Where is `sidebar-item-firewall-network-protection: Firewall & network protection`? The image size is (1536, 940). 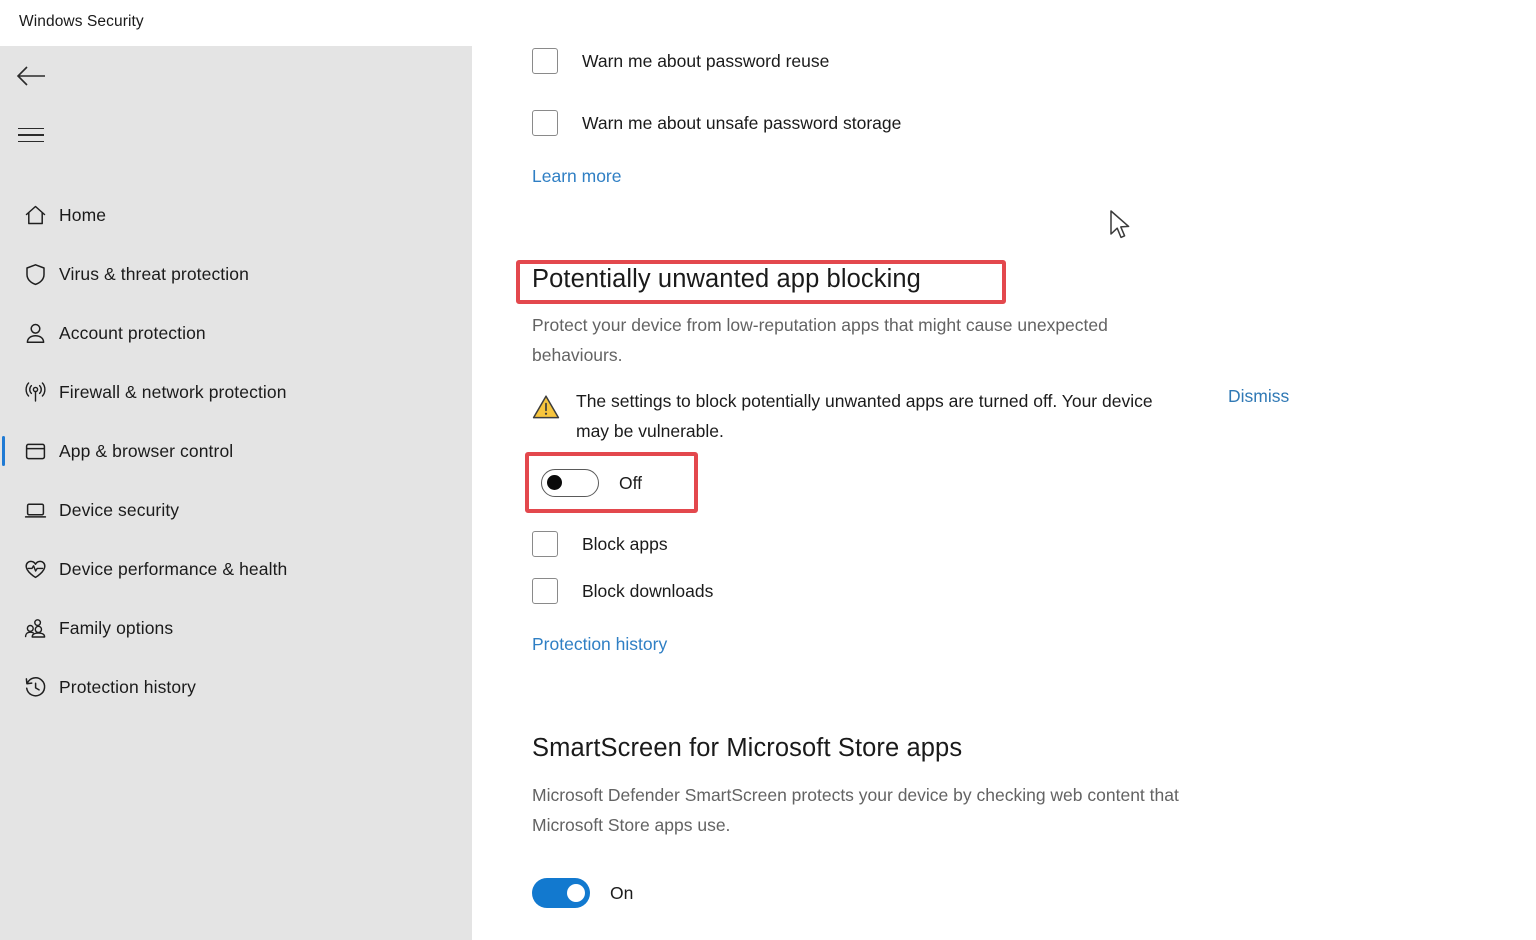
sidebar-item-firewall-network-protection: Firewall & network protection is located at coordinates (236, 392).